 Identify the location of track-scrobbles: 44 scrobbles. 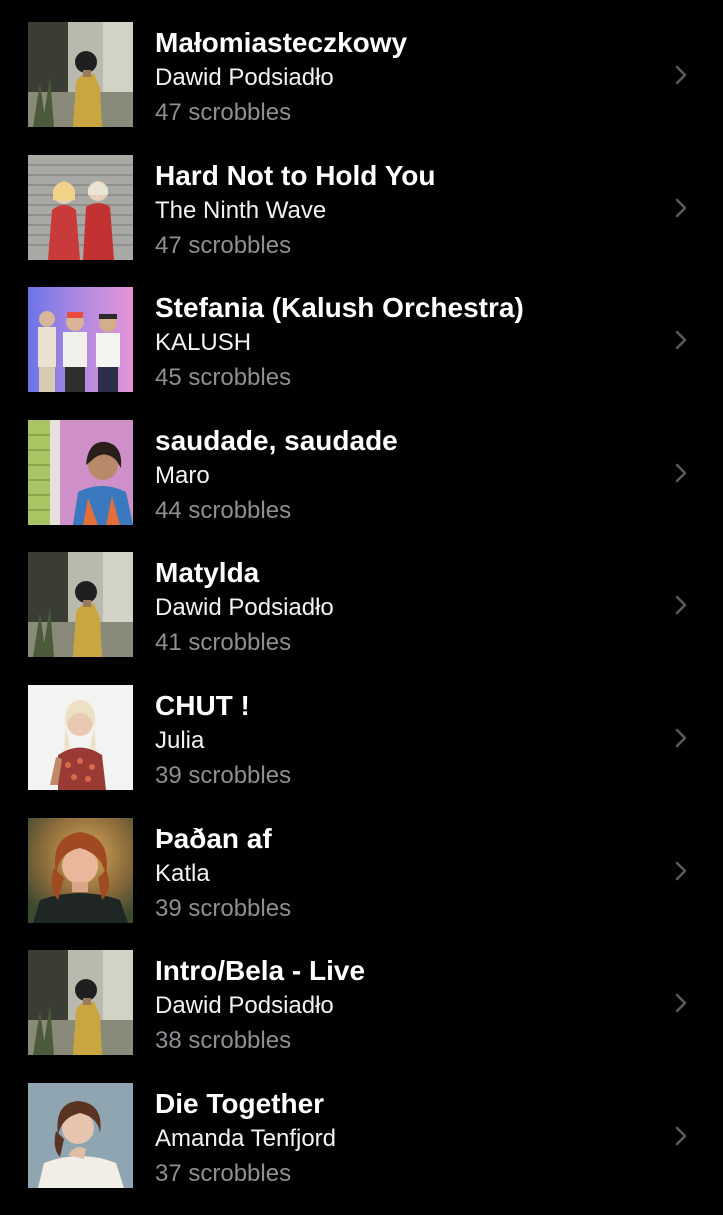
(223, 510).